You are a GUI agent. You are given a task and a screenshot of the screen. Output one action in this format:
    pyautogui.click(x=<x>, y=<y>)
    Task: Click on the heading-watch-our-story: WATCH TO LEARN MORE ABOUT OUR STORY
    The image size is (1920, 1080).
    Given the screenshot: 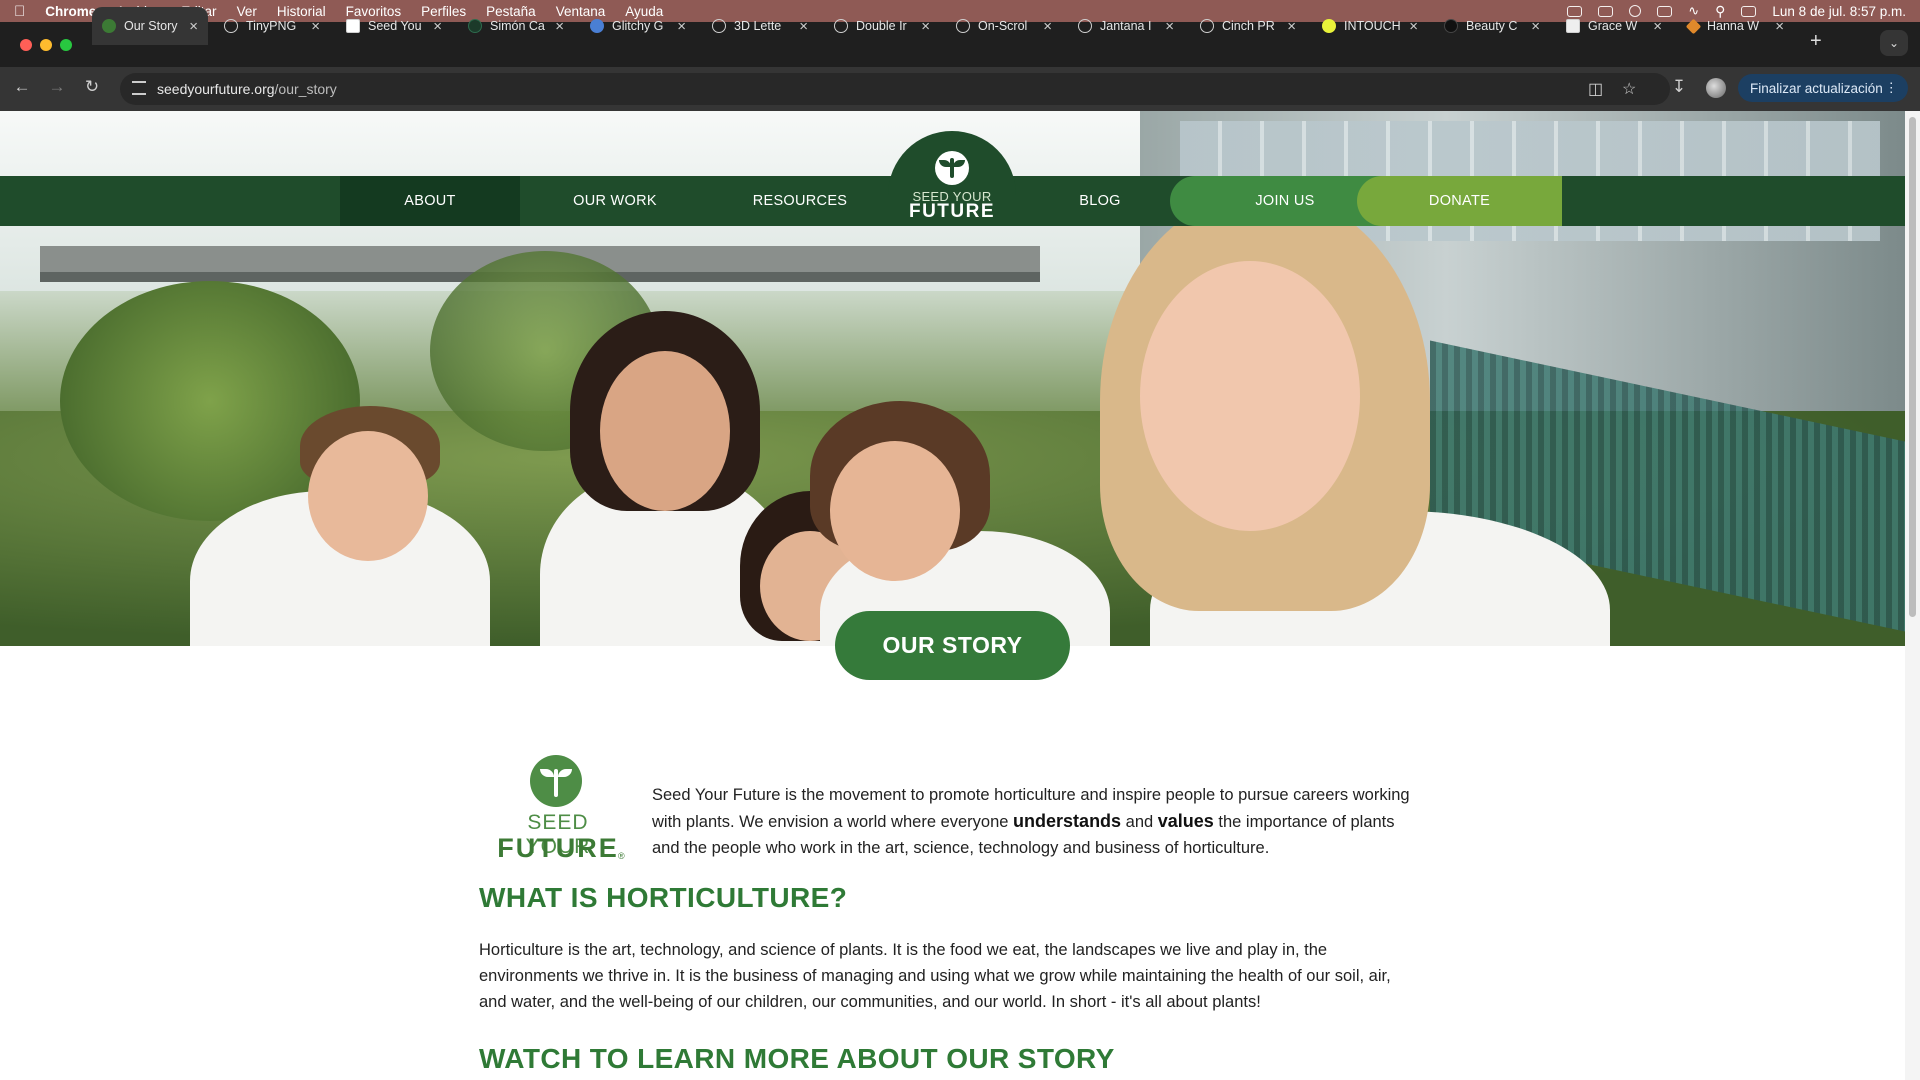 What is the action you would take?
    pyautogui.click(x=797, y=1058)
    